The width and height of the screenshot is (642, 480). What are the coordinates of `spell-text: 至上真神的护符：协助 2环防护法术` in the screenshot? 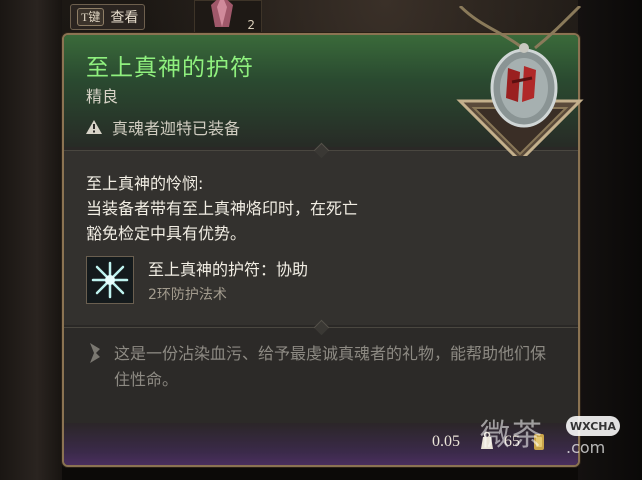 It's located at (228, 280).